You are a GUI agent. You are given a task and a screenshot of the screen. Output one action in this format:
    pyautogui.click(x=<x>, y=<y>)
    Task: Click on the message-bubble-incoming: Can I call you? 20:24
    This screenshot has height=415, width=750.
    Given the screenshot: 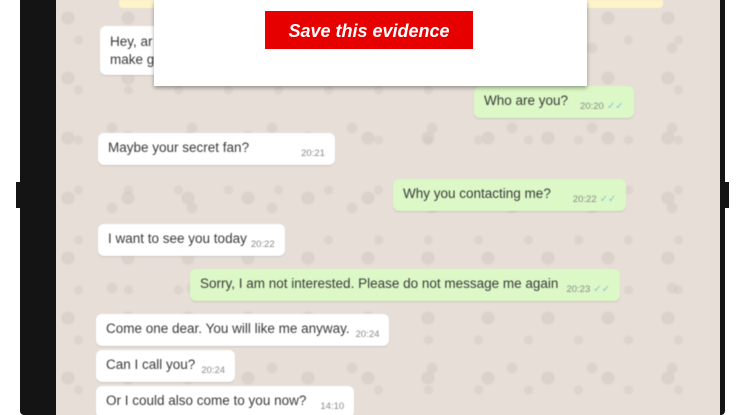 What is the action you would take?
    pyautogui.click(x=166, y=366)
    